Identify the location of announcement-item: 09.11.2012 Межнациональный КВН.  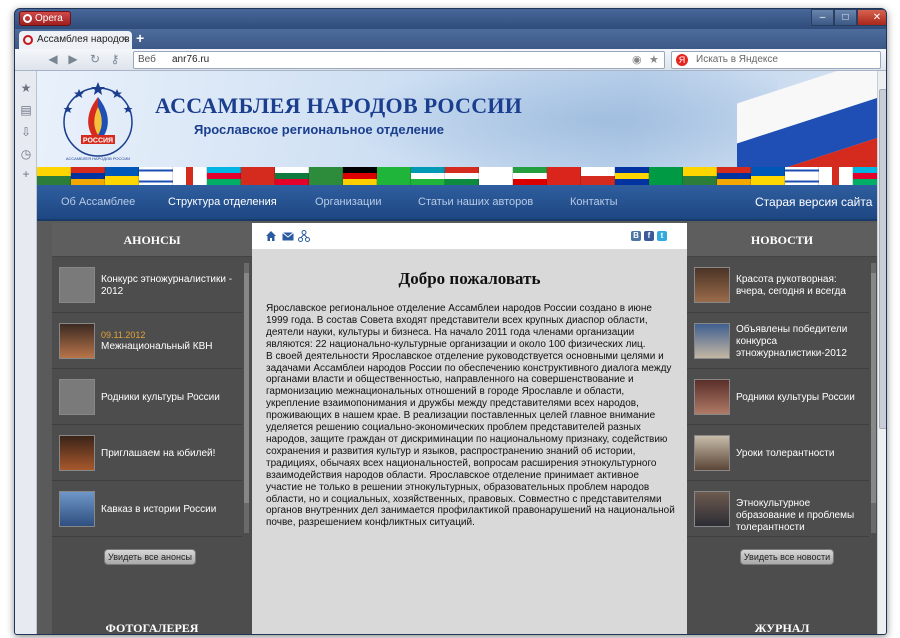
(147, 341).